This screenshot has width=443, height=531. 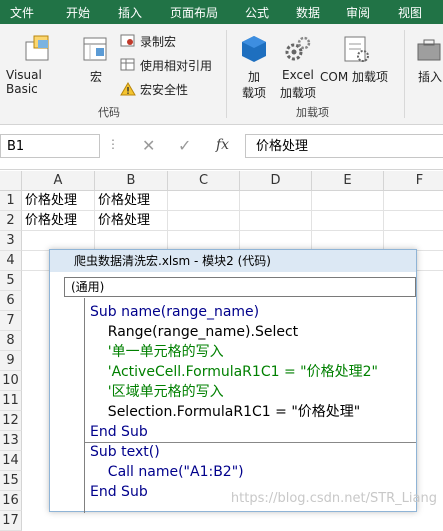 What do you see at coordinates (357, 64) in the screenshot?
I see `com-addins-button: COM 加载项` at bounding box center [357, 64].